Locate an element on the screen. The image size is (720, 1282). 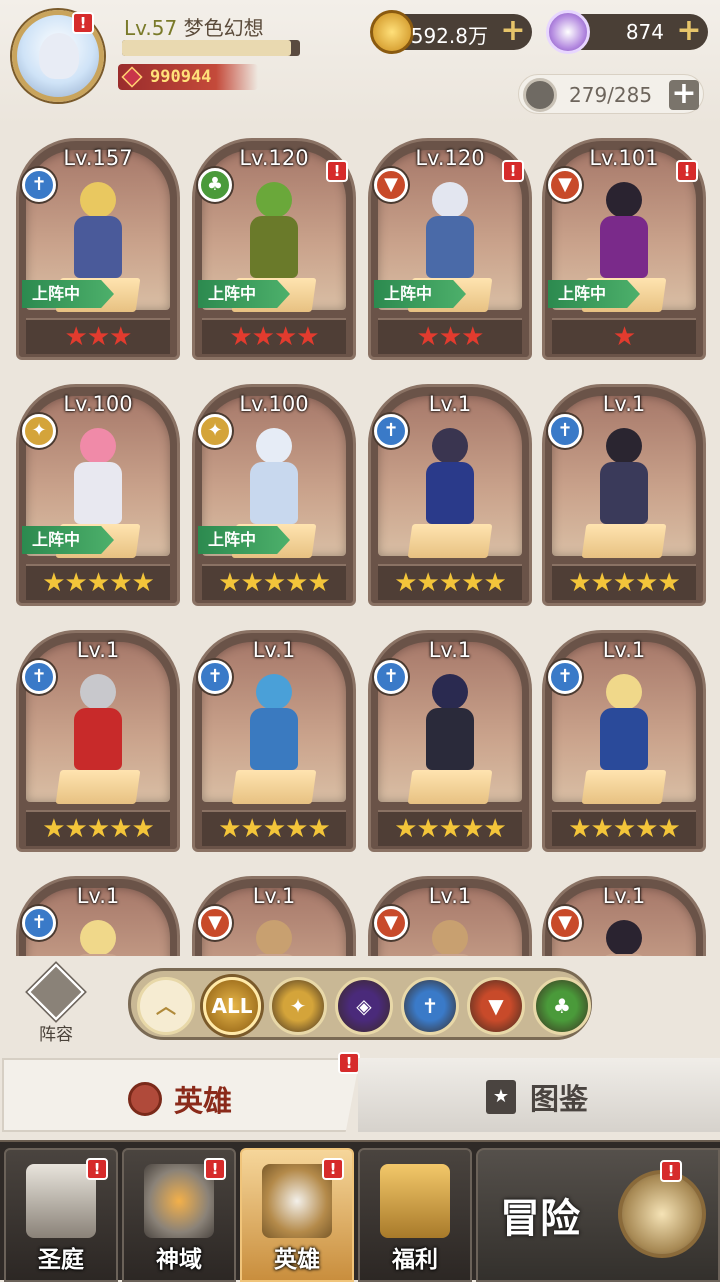
nav-heroes-alert: ! is located at coordinates (333, 1169).